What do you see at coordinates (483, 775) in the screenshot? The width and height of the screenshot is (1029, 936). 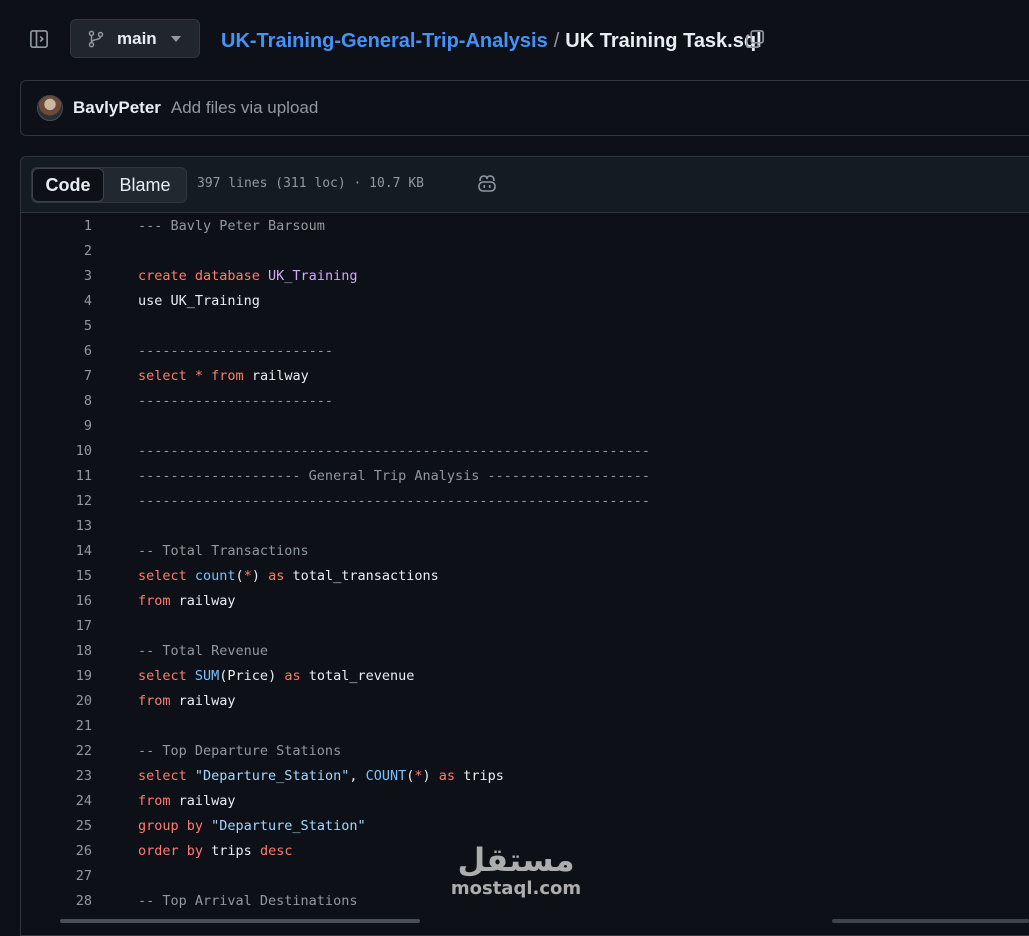 I see `code-token: trips` at bounding box center [483, 775].